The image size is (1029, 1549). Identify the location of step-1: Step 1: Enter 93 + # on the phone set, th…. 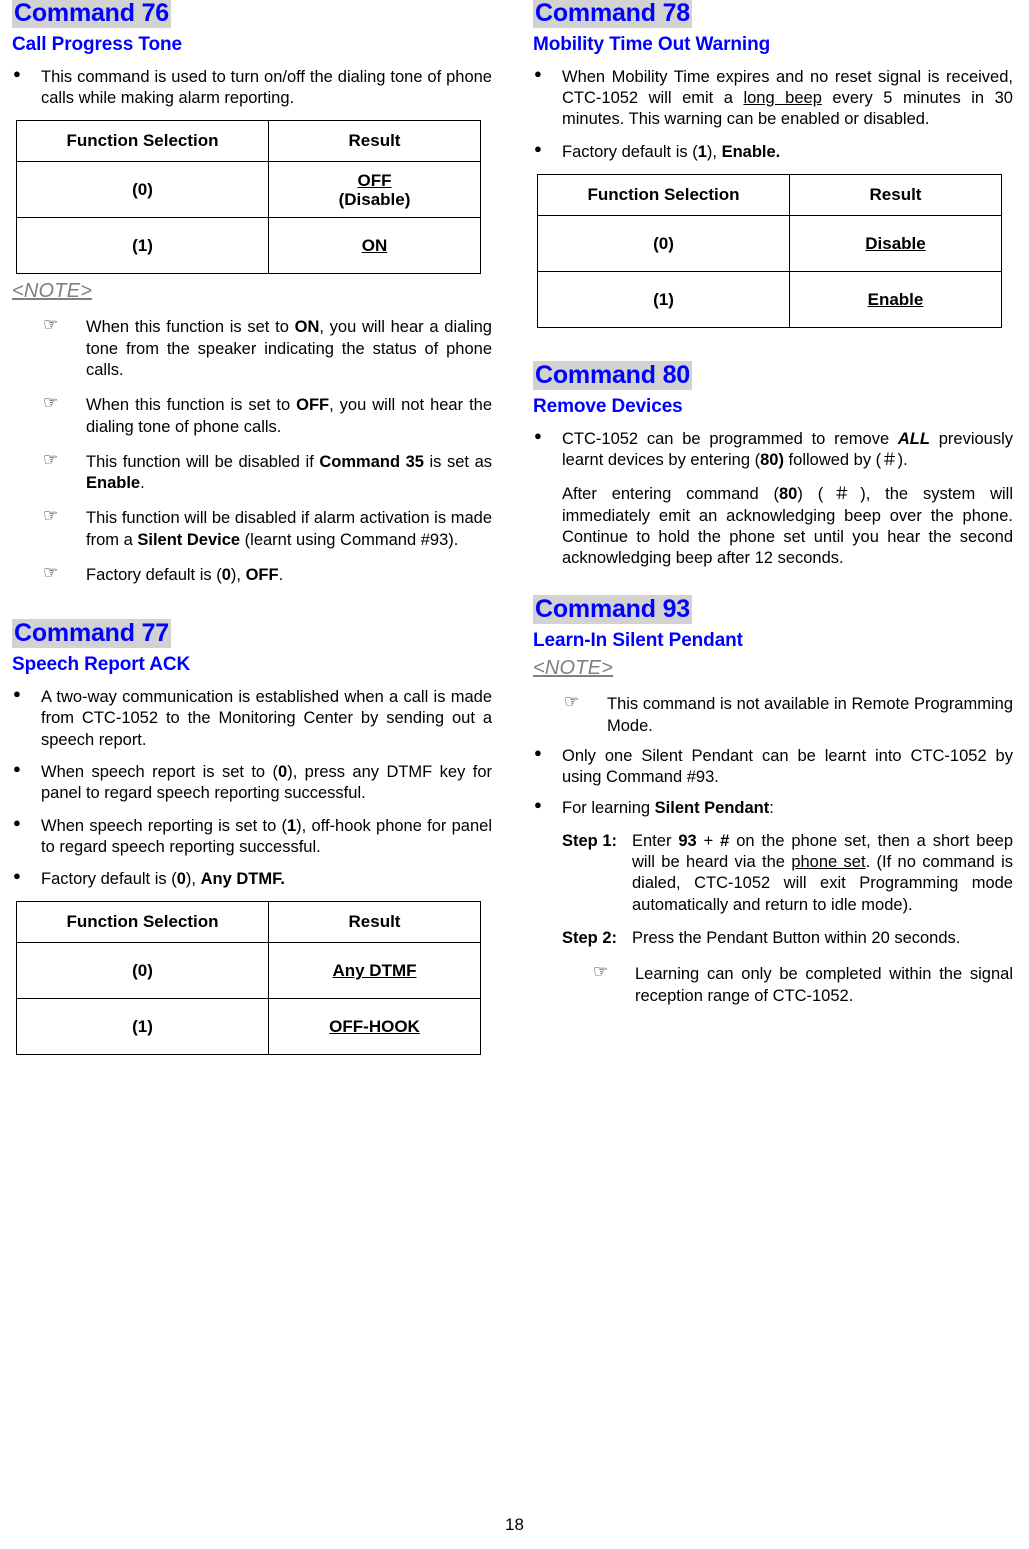
(773, 873).